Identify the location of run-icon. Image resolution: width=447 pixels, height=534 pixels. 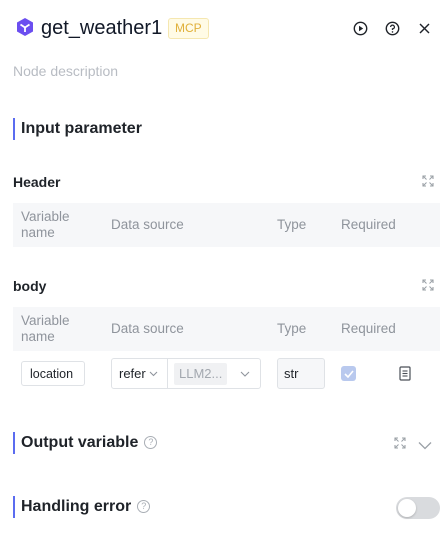
(360, 28).